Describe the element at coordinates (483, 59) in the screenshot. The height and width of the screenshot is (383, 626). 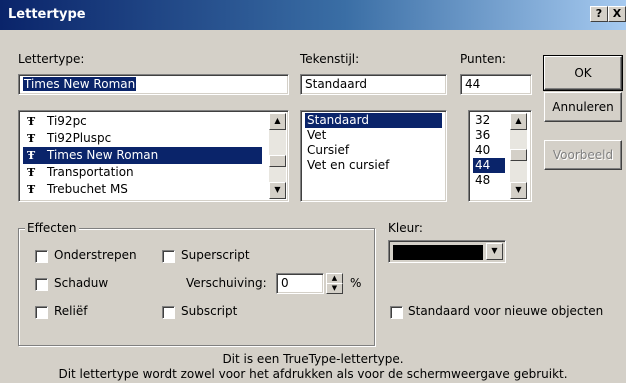
I see `size-label: Punten:` at that location.